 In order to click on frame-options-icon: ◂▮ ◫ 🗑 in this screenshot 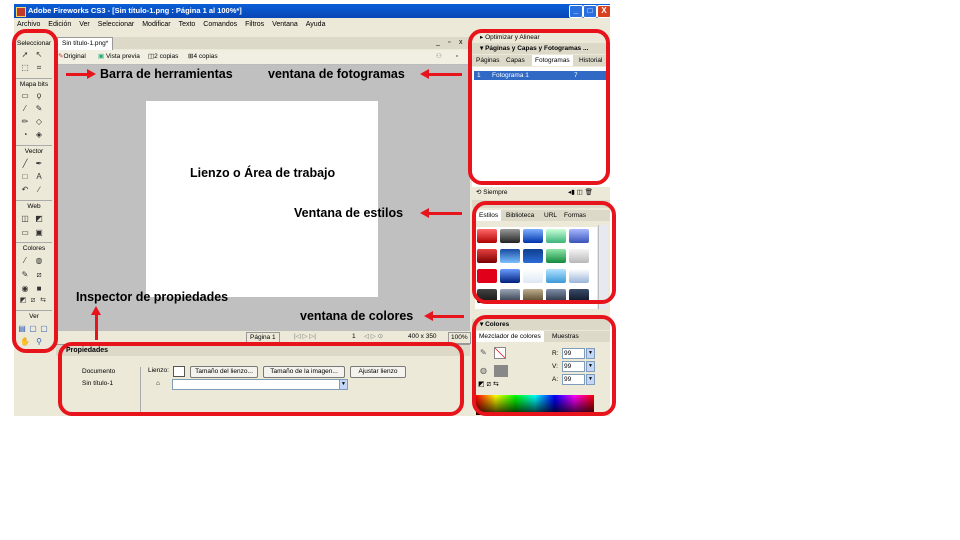, I will do `click(580, 192)`.